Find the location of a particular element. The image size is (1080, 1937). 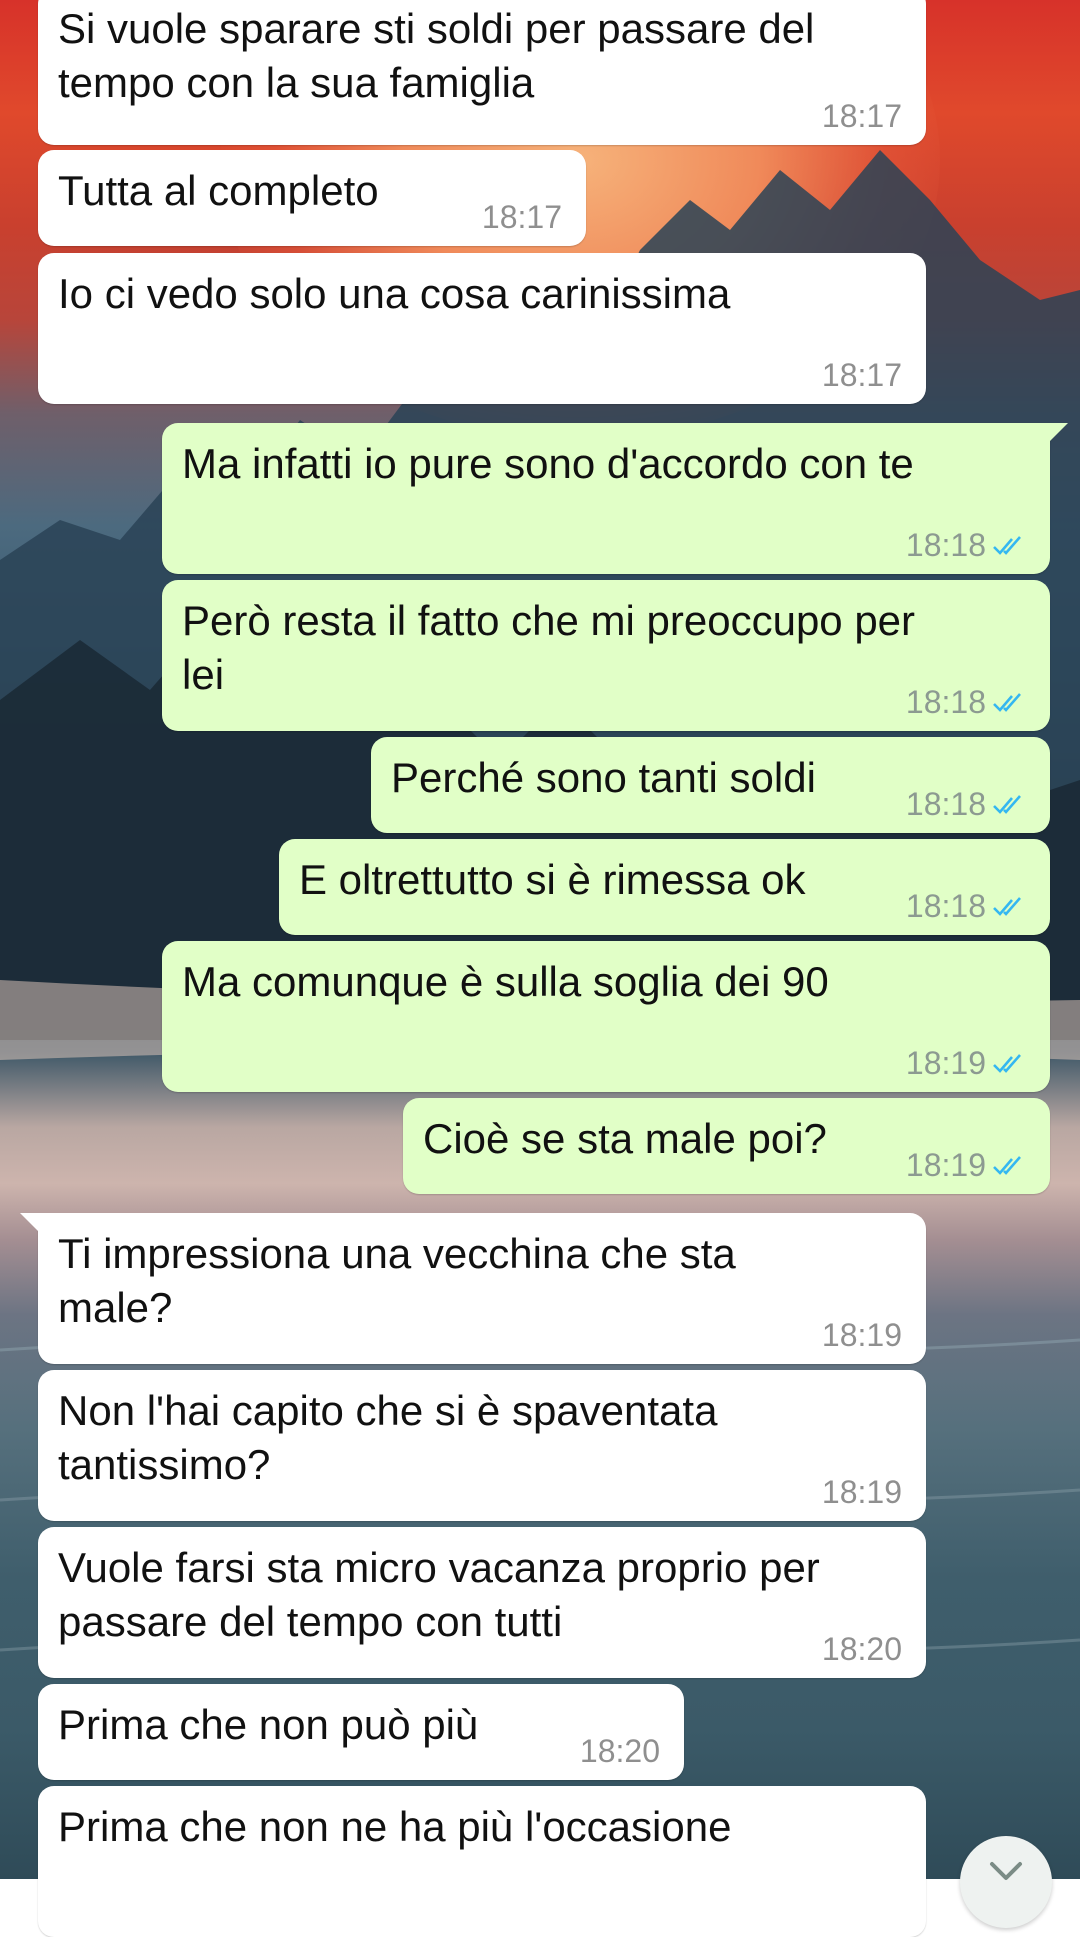

incoming-message: Prima che non può più 18:20 is located at coordinates (361, 1732).